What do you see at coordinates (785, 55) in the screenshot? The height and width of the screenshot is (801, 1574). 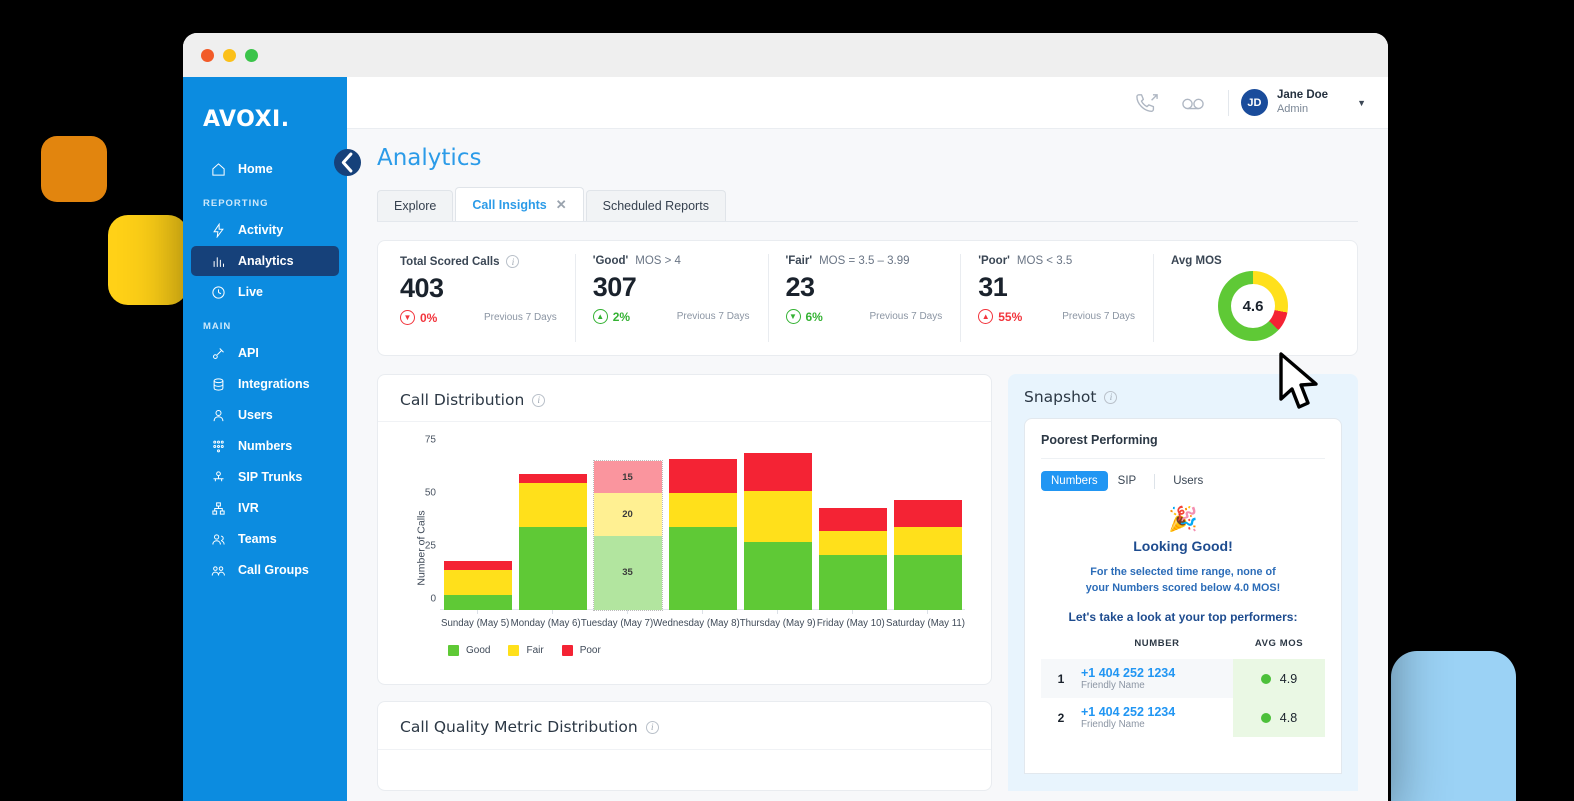 I see `window-titlebar` at bounding box center [785, 55].